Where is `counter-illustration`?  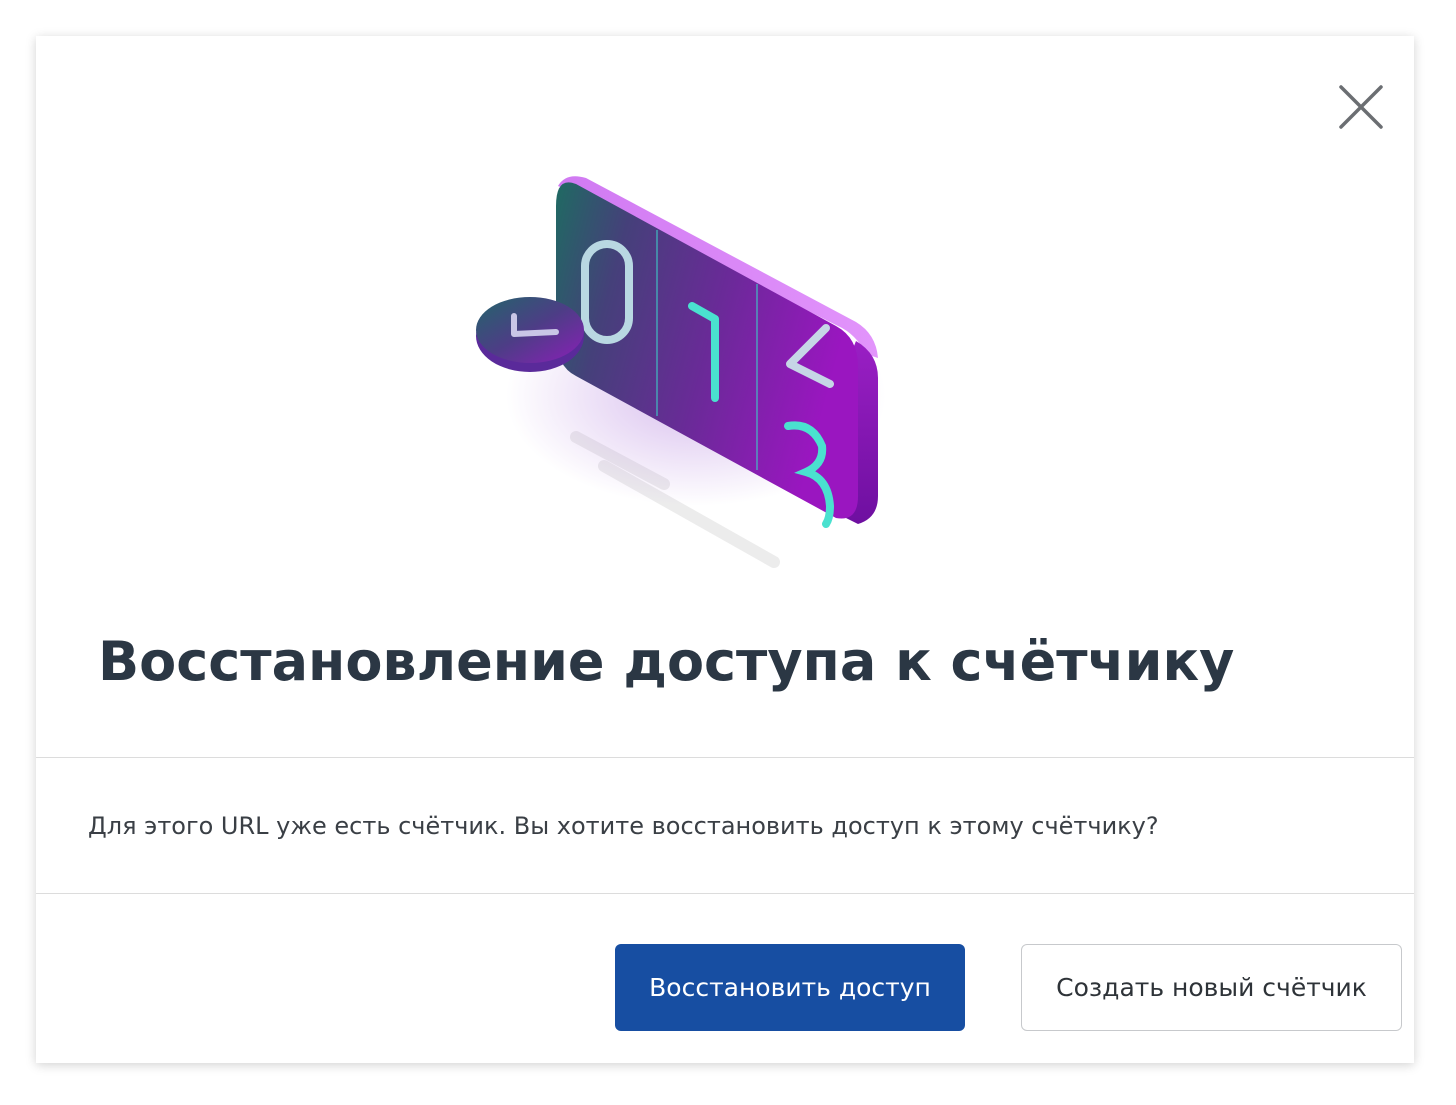 counter-illustration is located at coordinates (681, 372).